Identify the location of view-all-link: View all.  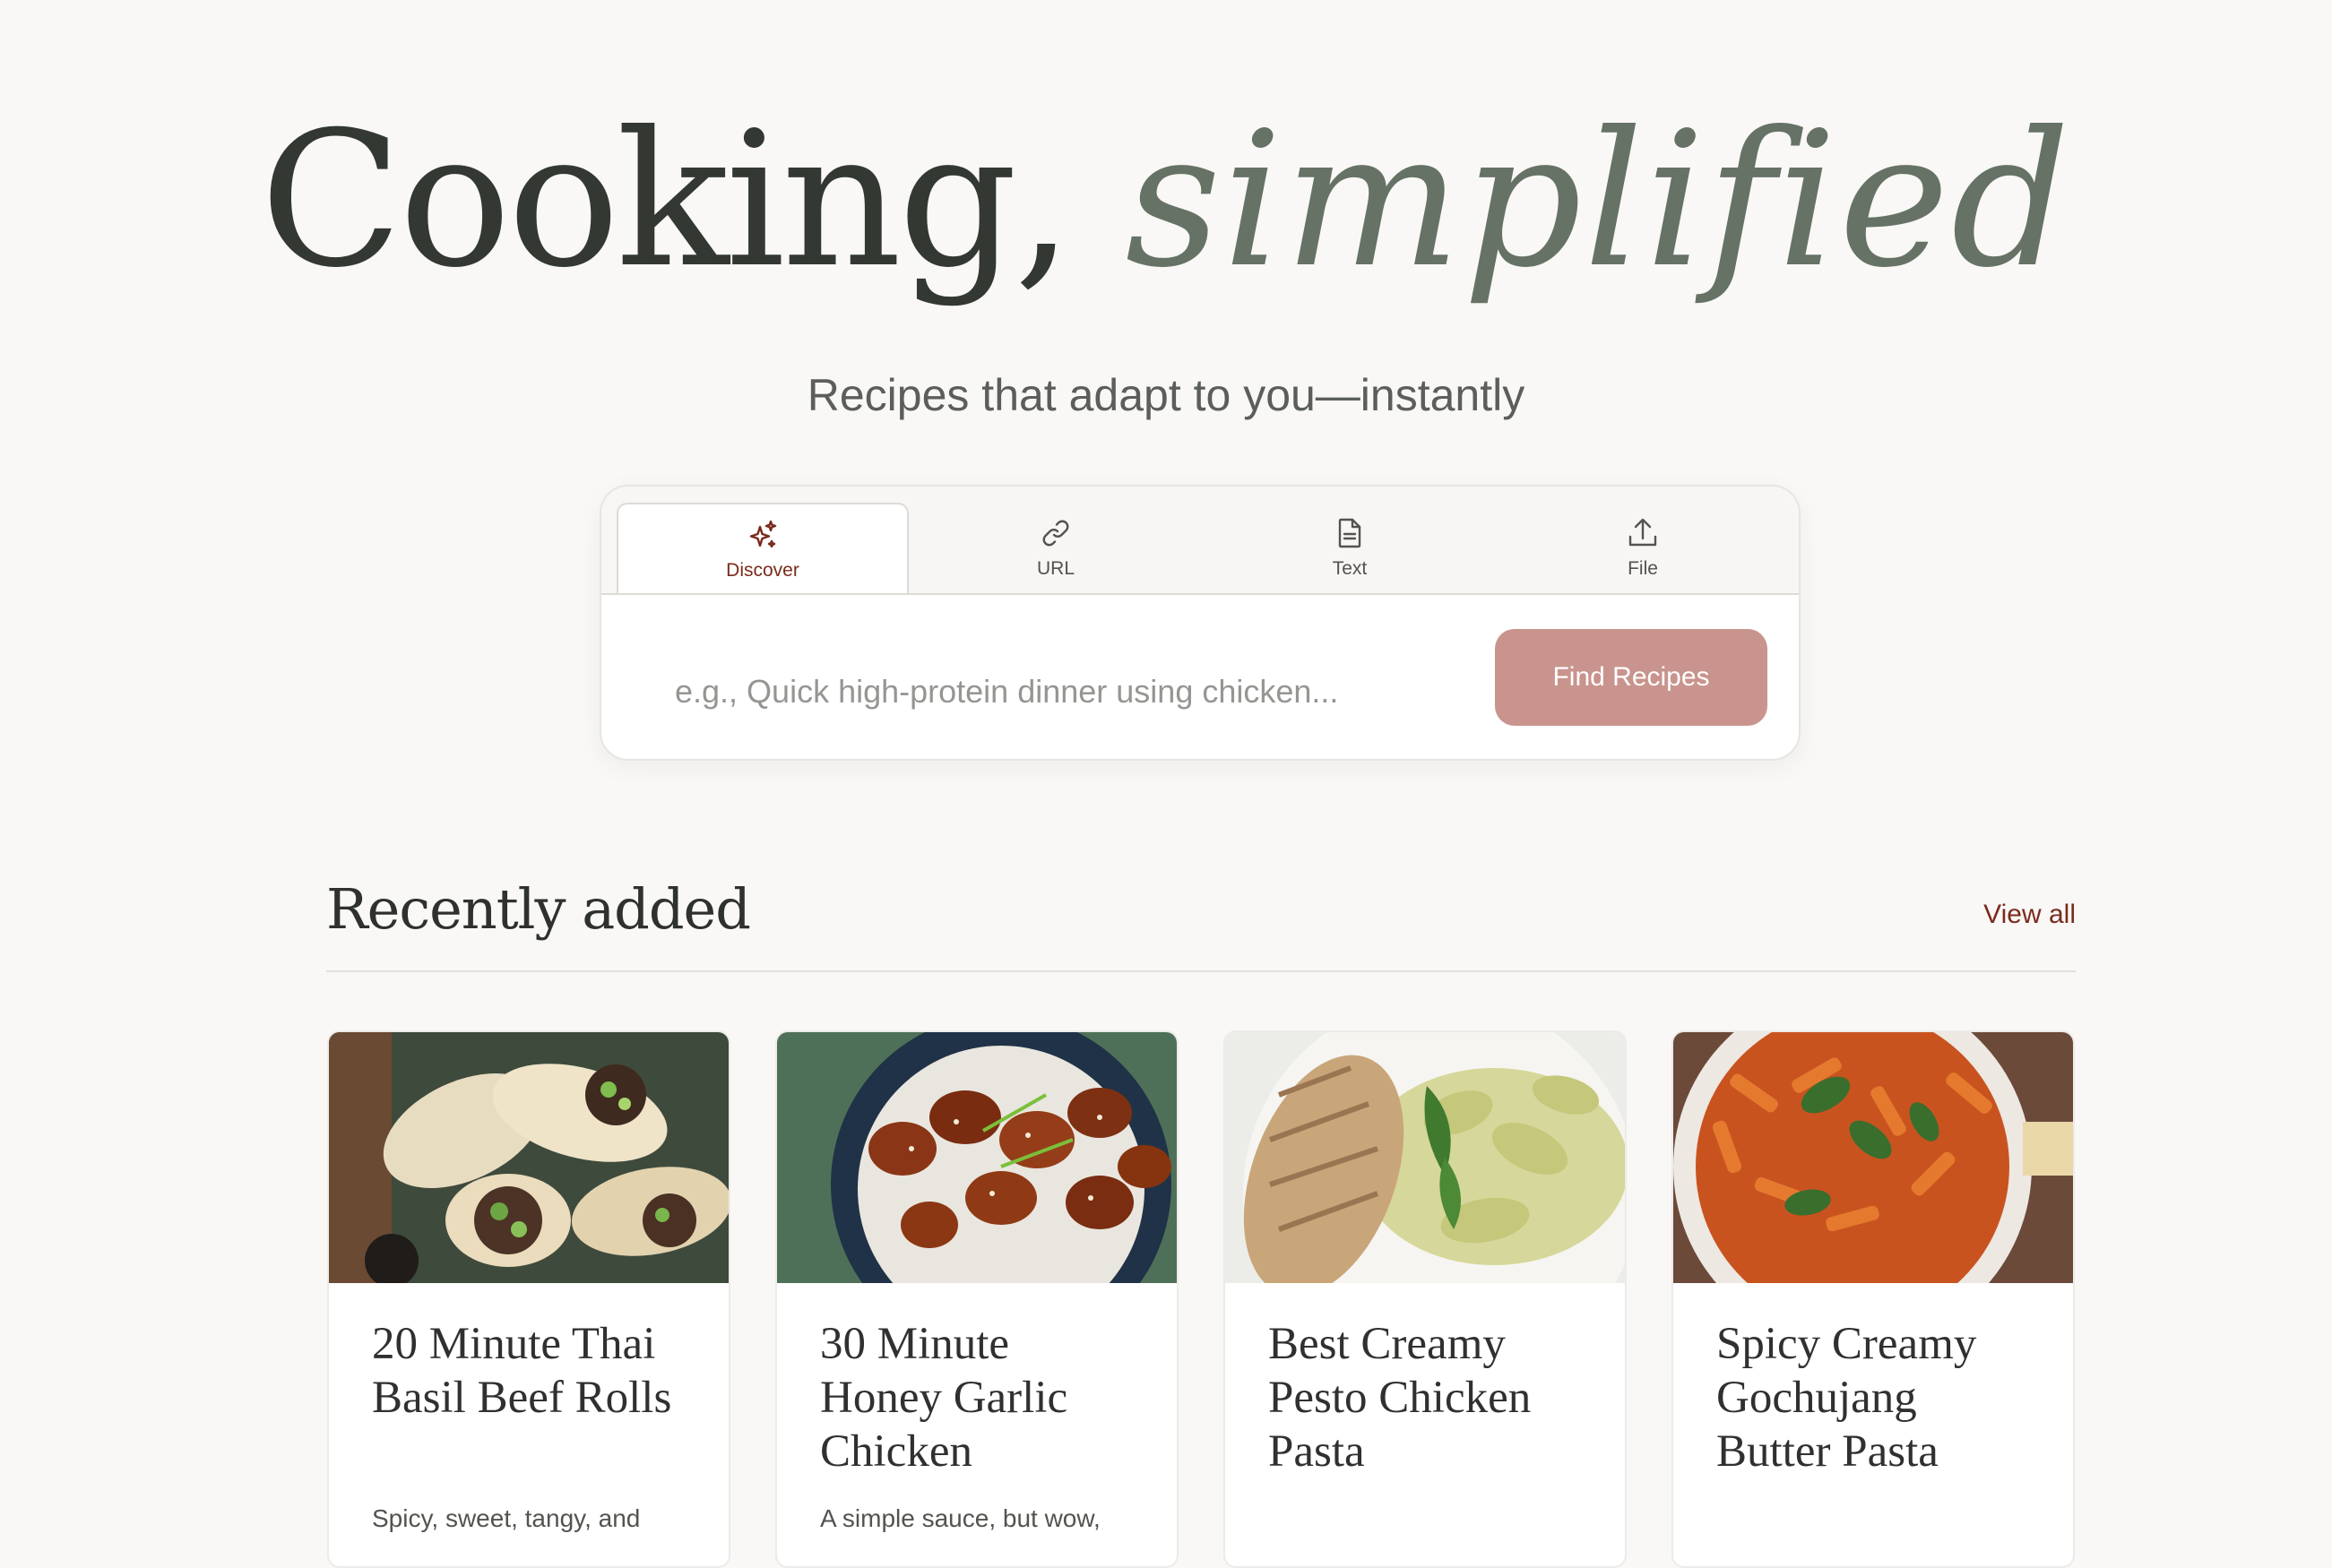
(2030, 915).